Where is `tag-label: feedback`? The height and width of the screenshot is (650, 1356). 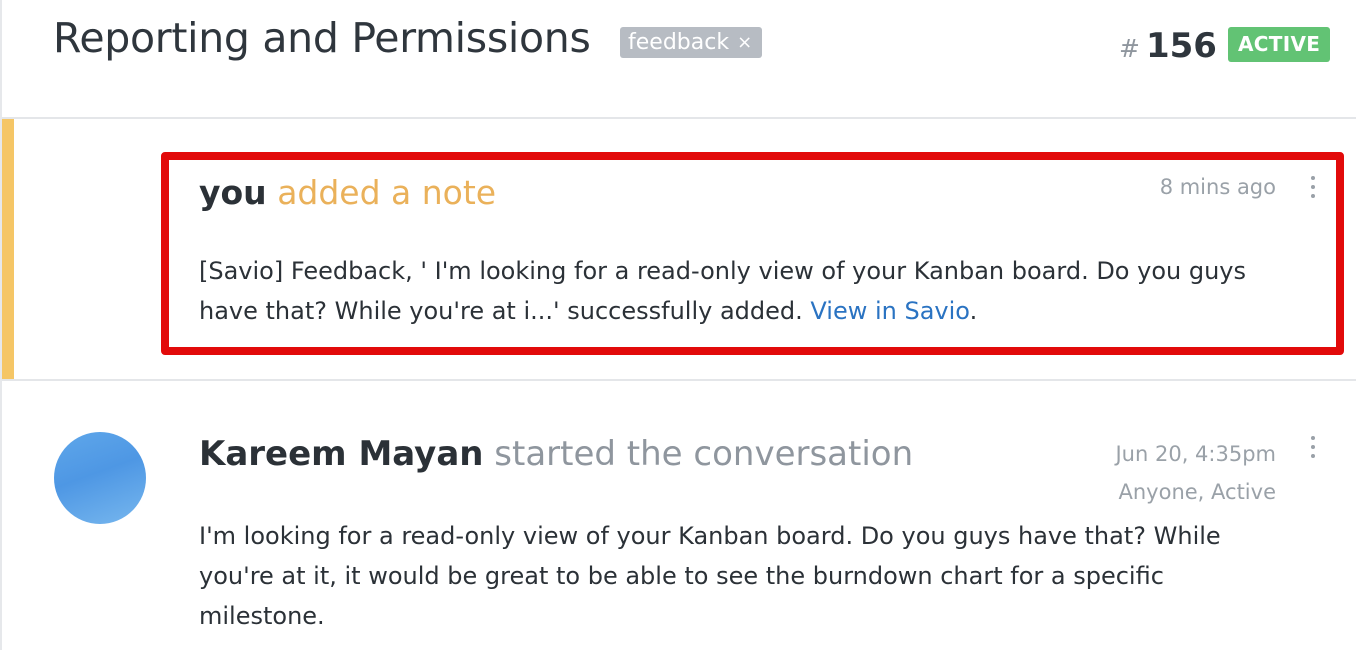 tag-label: feedback is located at coordinates (679, 42).